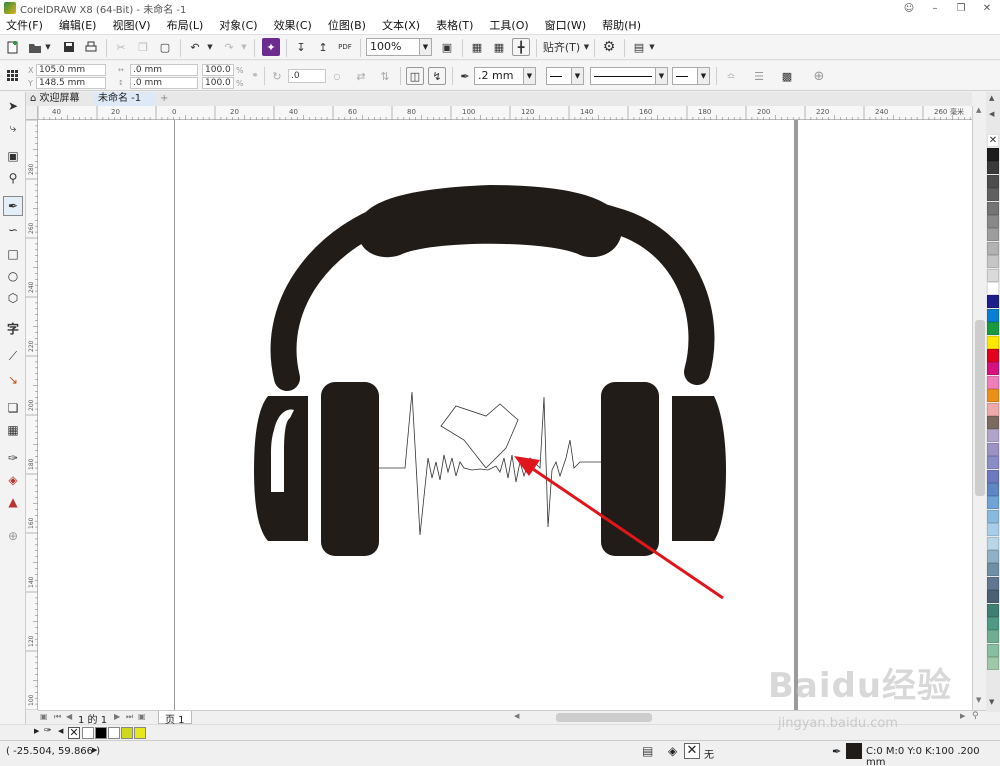 The height and width of the screenshot is (766, 1000). Describe the element at coordinates (129, 717) in the screenshot. I see `last-page-icon: ⏭` at that location.